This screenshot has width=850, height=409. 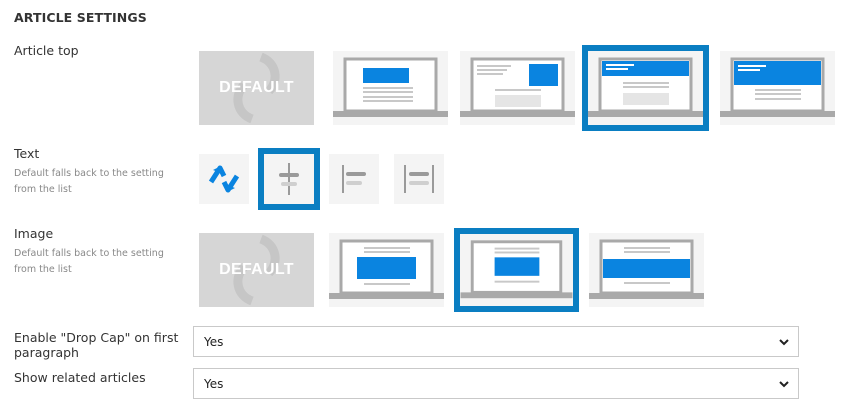 I want to click on sync-icon, so click(x=224, y=179).